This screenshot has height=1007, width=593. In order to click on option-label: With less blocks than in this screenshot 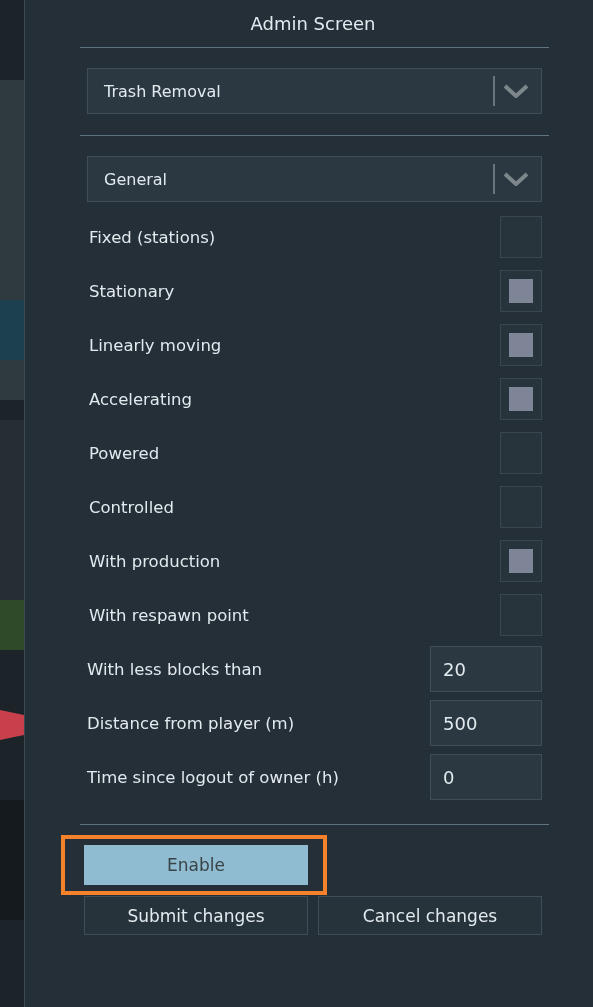, I will do `click(174, 669)`.